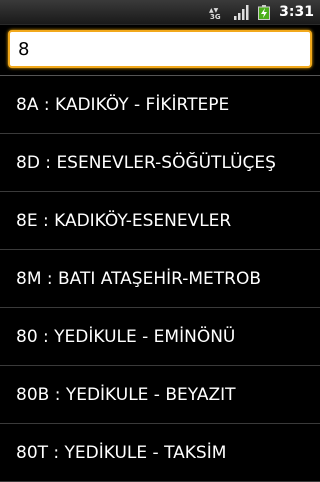 Image resolution: width=320 pixels, height=482 pixels. What do you see at coordinates (139, 278) in the screenshot?
I see `route-label: 8M : BATI ATAŞEHİR-METROB` at bounding box center [139, 278].